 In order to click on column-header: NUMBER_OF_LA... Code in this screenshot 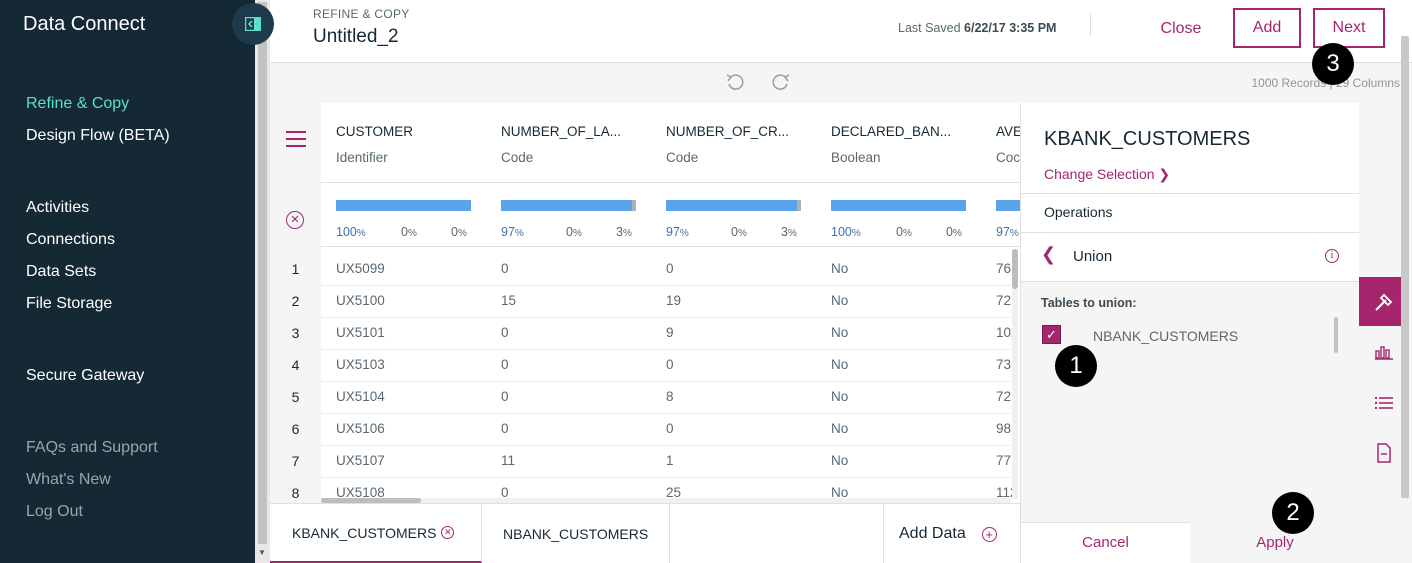, I will do `click(568, 143)`.